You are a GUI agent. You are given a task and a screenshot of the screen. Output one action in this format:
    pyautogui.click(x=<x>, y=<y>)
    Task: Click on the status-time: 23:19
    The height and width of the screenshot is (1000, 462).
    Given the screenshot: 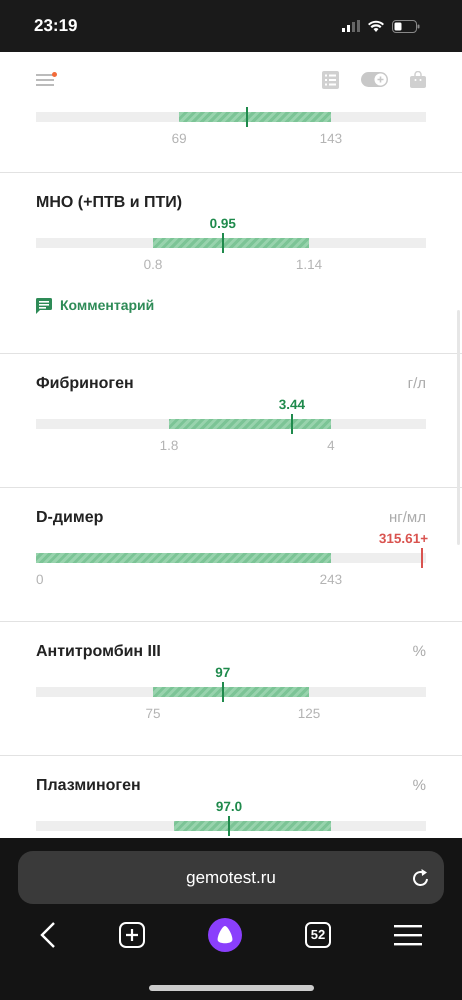 What is the action you would take?
    pyautogui.click(x=56, y=26)
    